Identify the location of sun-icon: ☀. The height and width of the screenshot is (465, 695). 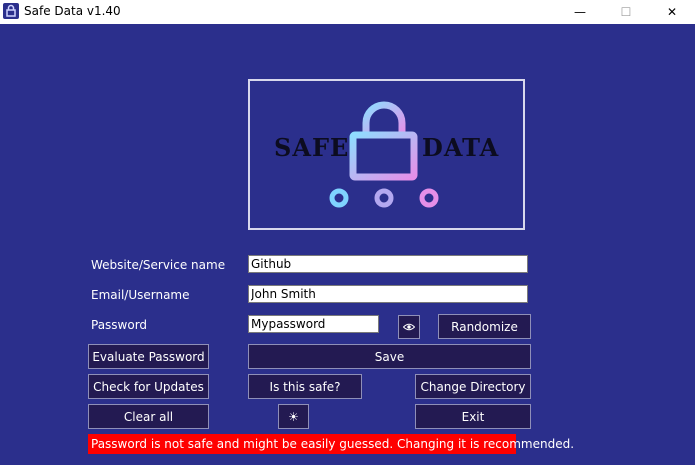
(293, 416).